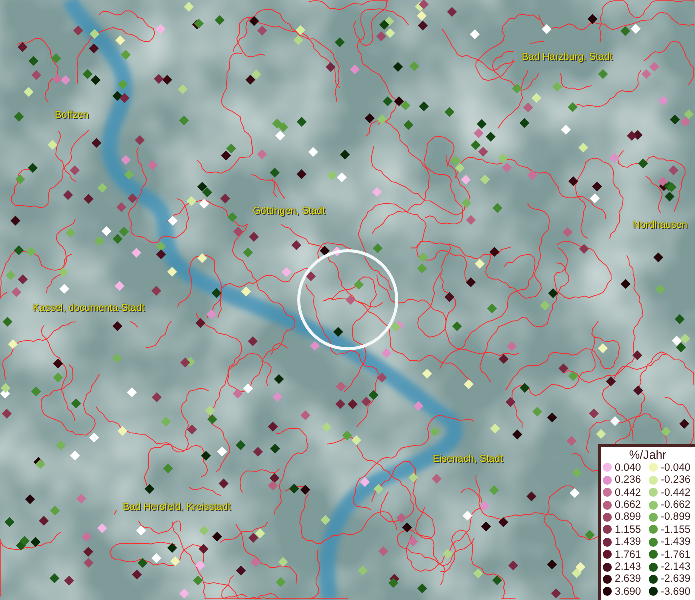 The height and width of the screenshot is (600, 695). What do you see at coordinates (676, 517) in the screenshot?
I see `legend-label: -0.899` at bounding box center [676, 517].